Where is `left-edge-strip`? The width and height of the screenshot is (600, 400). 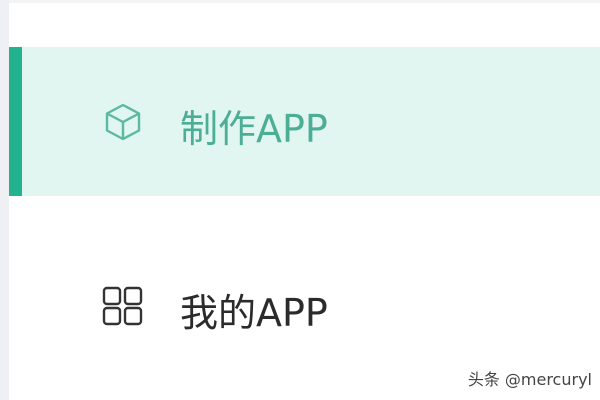
left-edge-strip is located at coordinates (4, 200).